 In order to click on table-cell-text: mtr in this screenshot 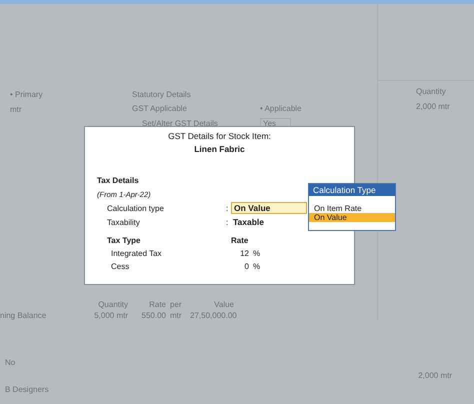, I will do `click(176, 315)`.